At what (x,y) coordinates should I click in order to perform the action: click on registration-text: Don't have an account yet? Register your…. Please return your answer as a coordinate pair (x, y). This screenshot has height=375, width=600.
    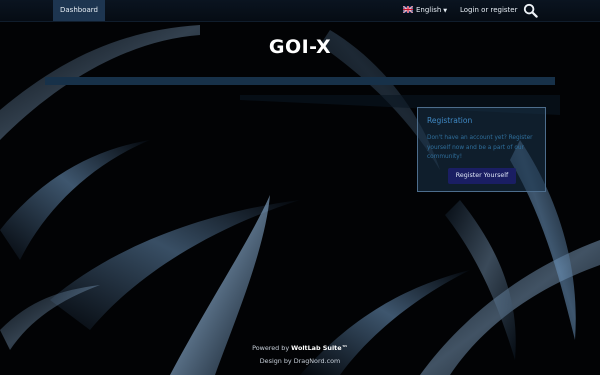
    Looking at the image, I should click on (480, 147).